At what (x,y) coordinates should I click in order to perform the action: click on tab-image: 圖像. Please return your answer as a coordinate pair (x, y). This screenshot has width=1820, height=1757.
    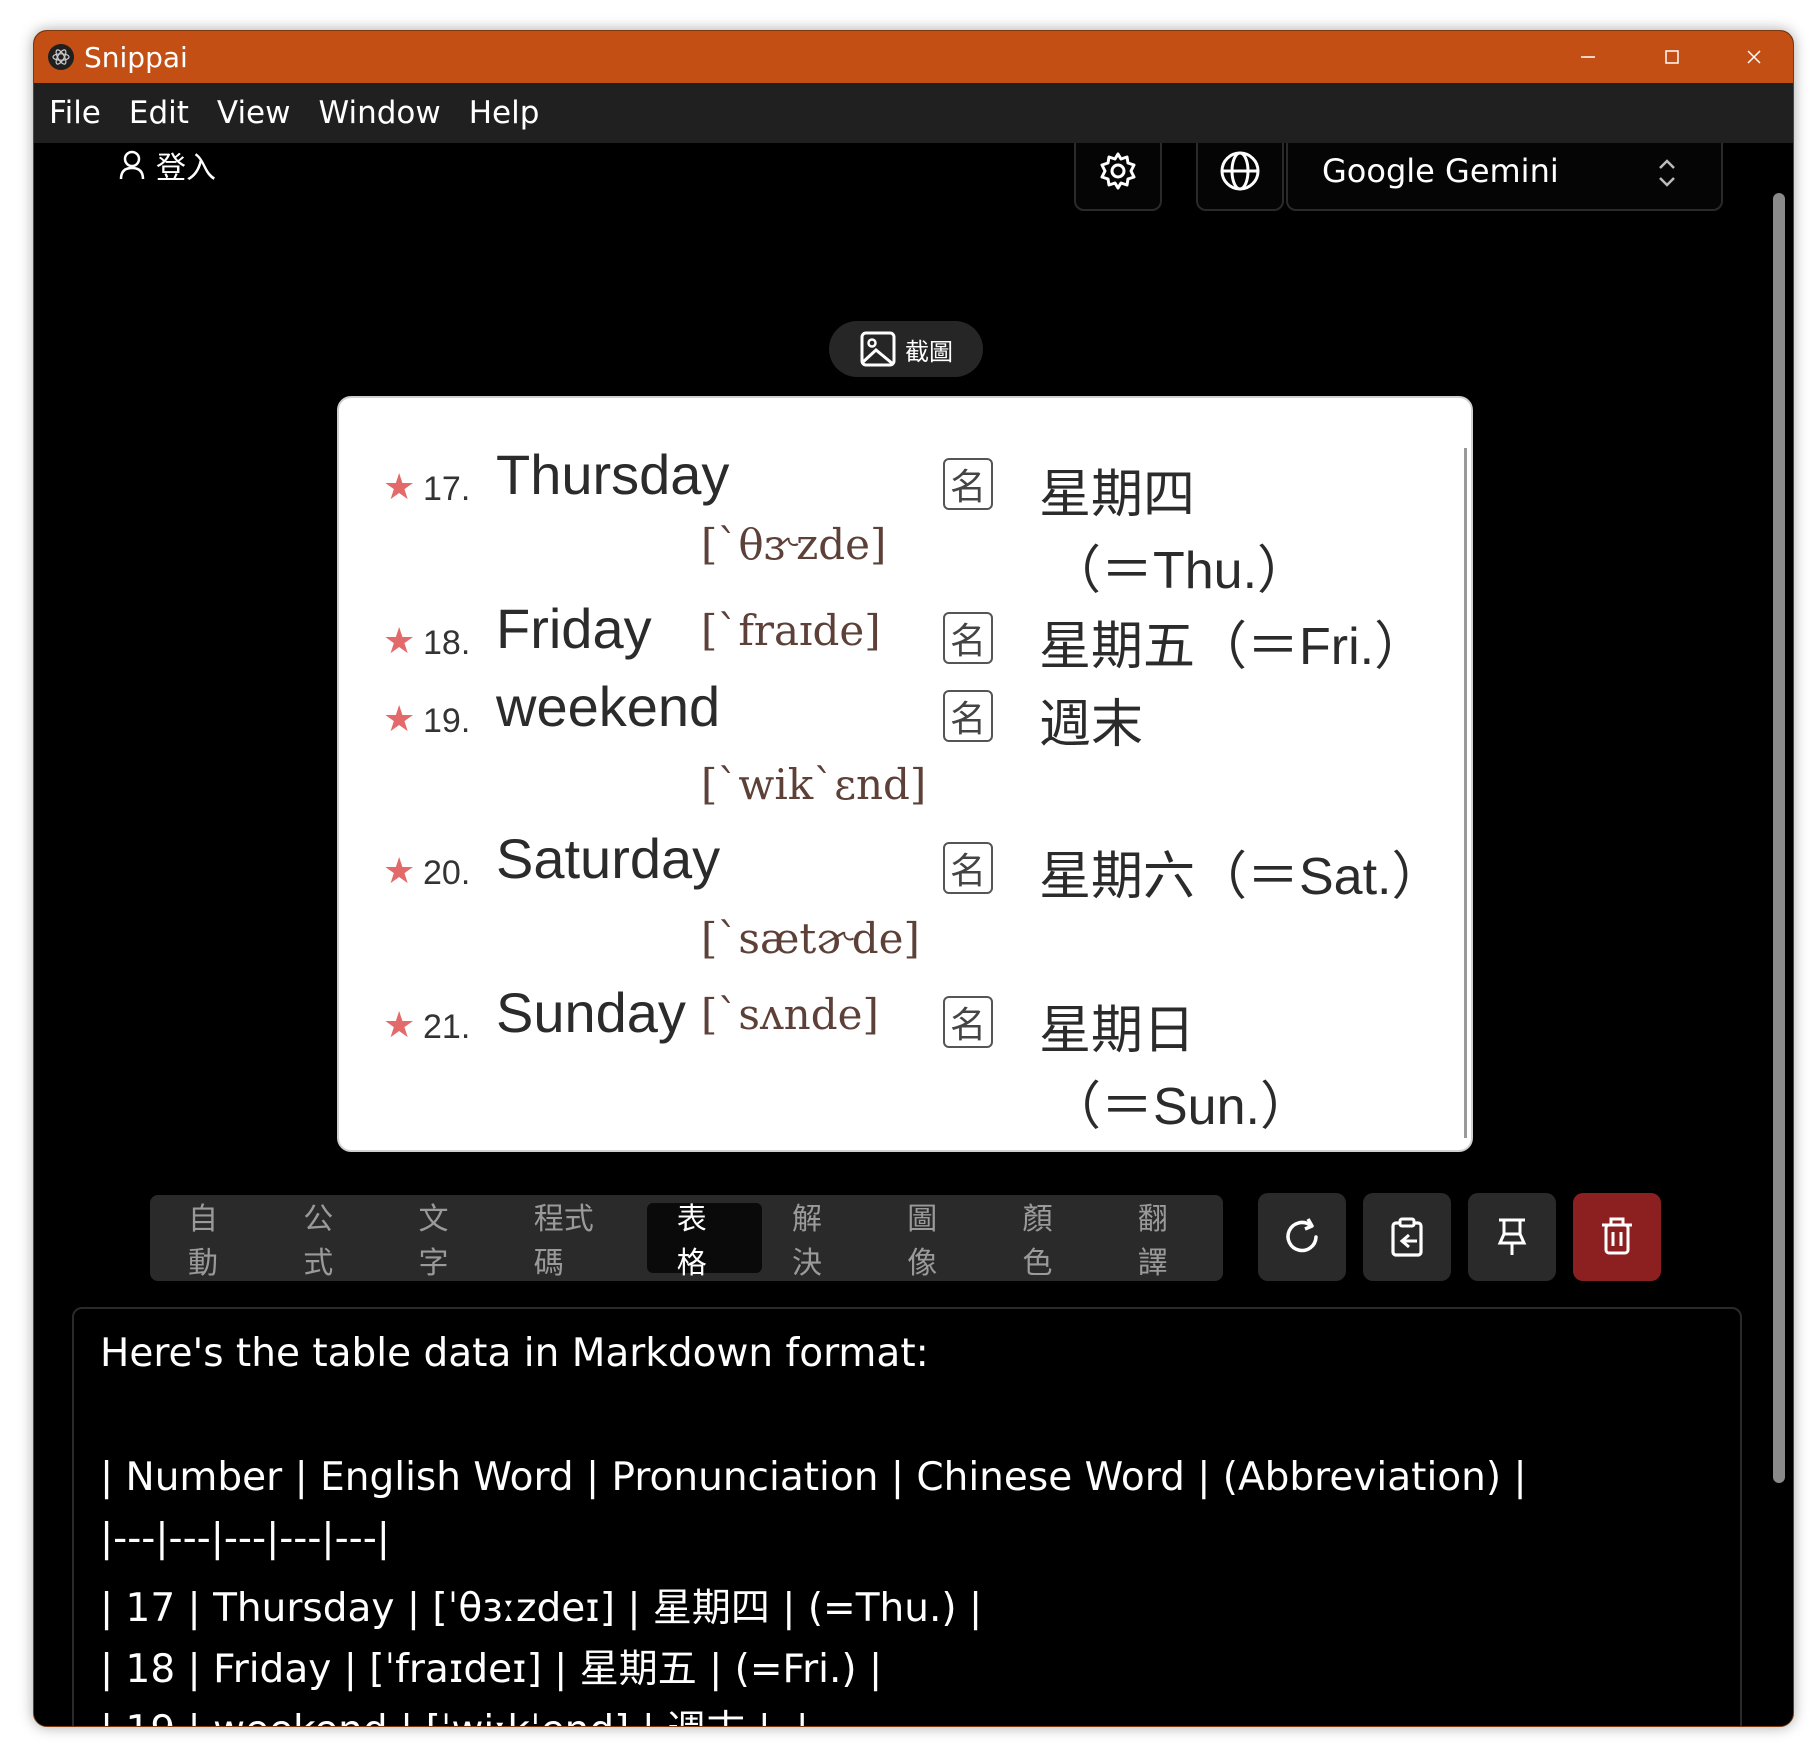
    Looking at the image, I should click on (934, 1241).